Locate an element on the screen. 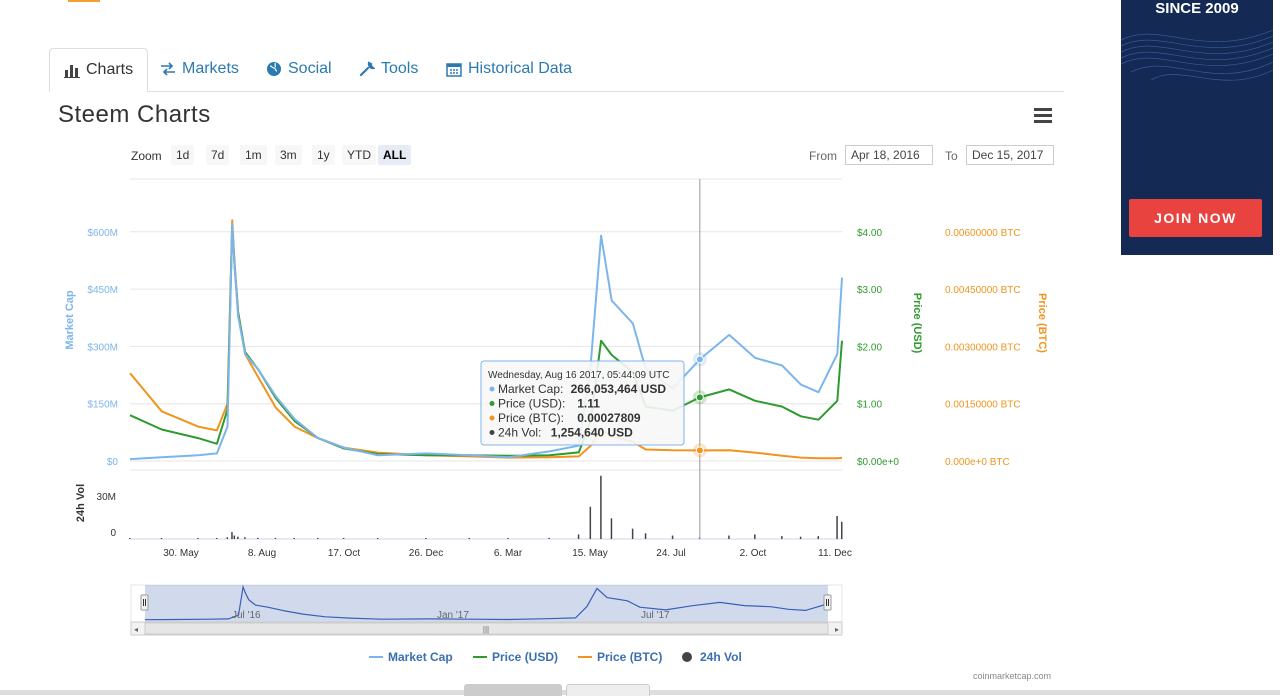  price-usd-tick: $1.00 is located at coordinates (869, 405).